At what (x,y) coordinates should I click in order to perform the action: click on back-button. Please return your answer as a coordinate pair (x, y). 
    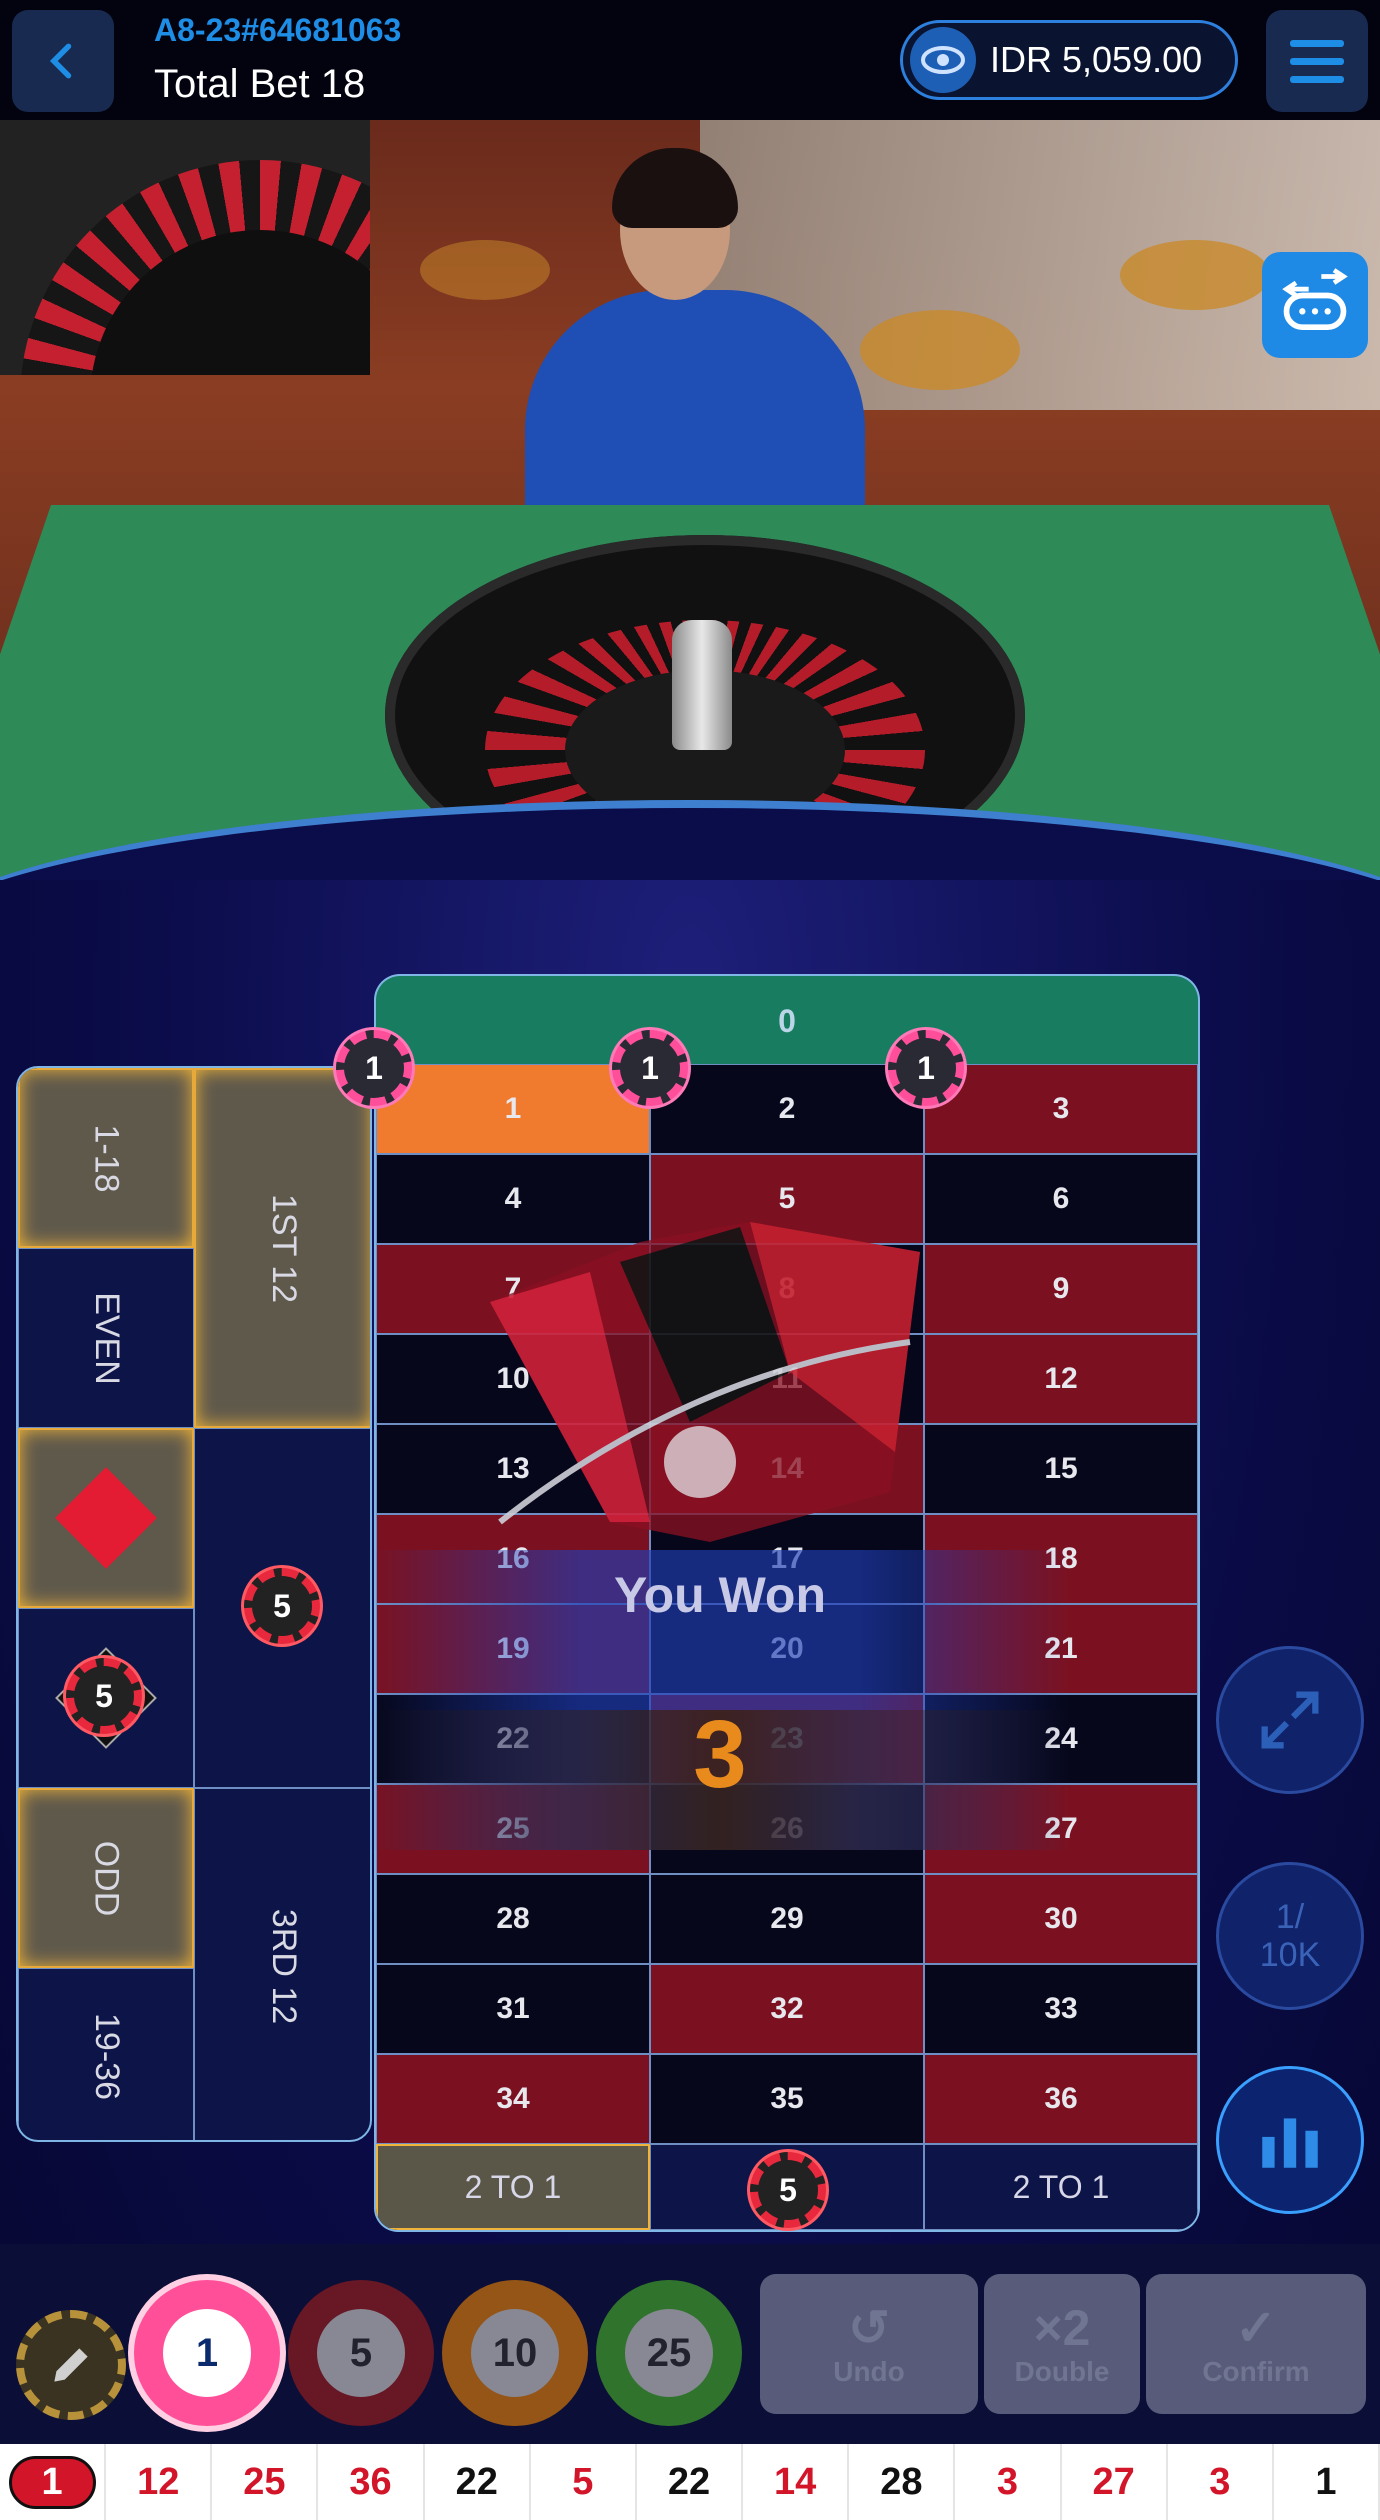
    Looking at the image, I should click on (63, 61).